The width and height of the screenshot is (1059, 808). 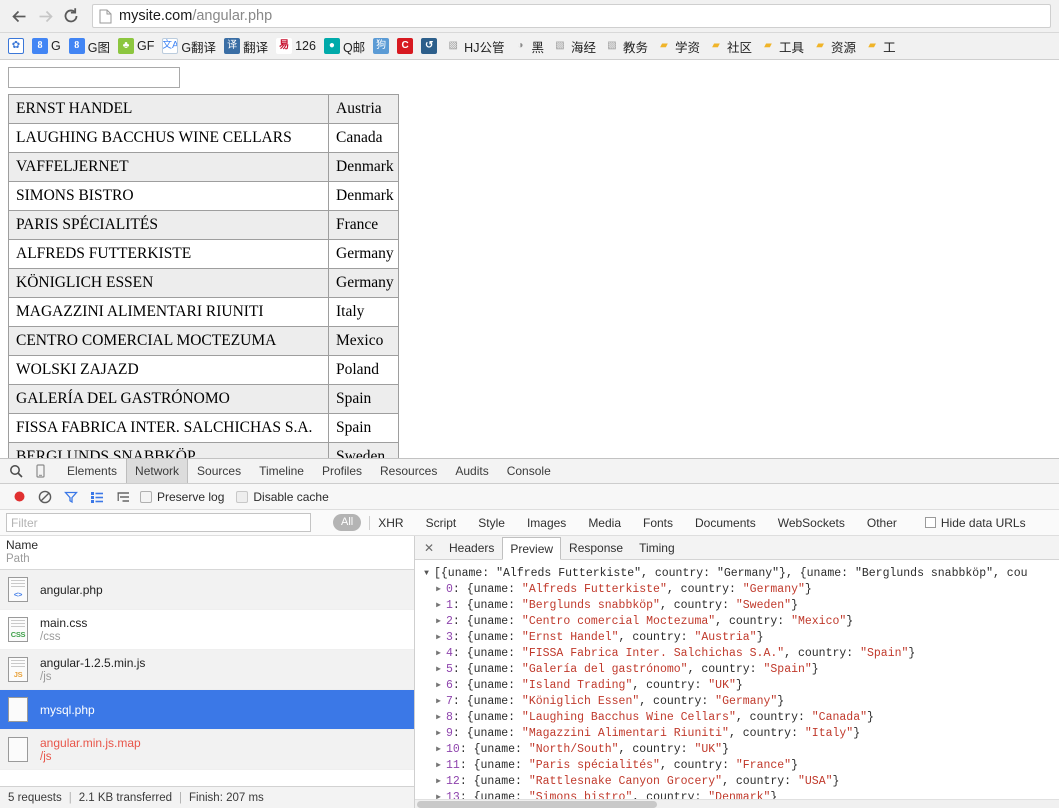 What do you see at coordinates (730, 46) in the screenshot?
I see `bookmark-item-16: ▰ 社区` at bounding box center [730, 46].